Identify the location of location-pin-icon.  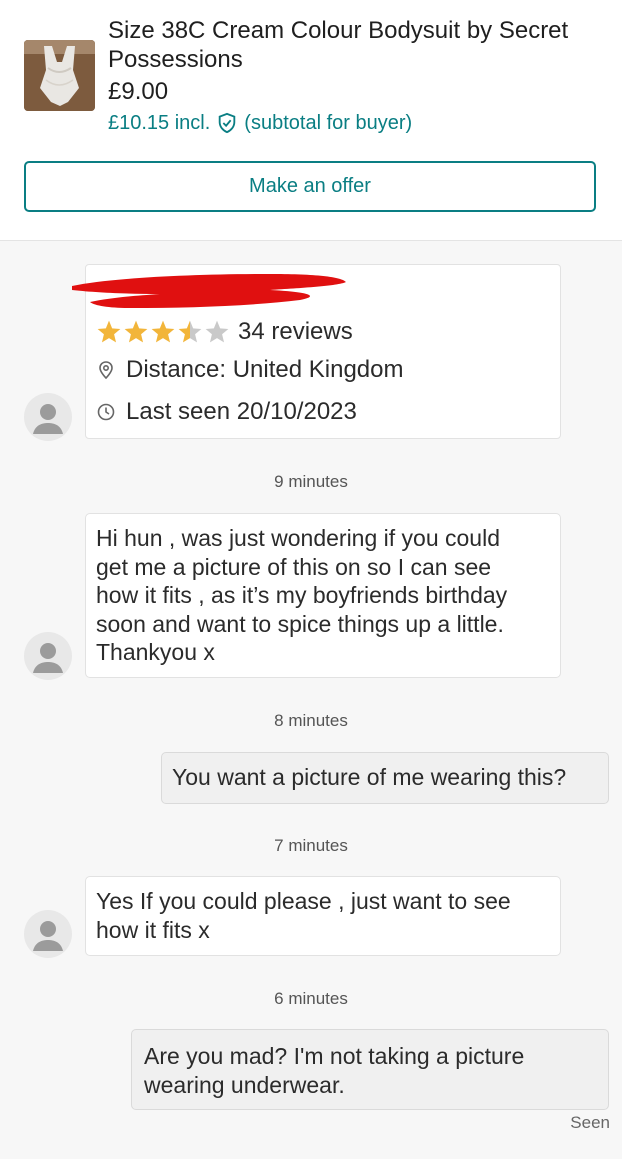
(106, 370).